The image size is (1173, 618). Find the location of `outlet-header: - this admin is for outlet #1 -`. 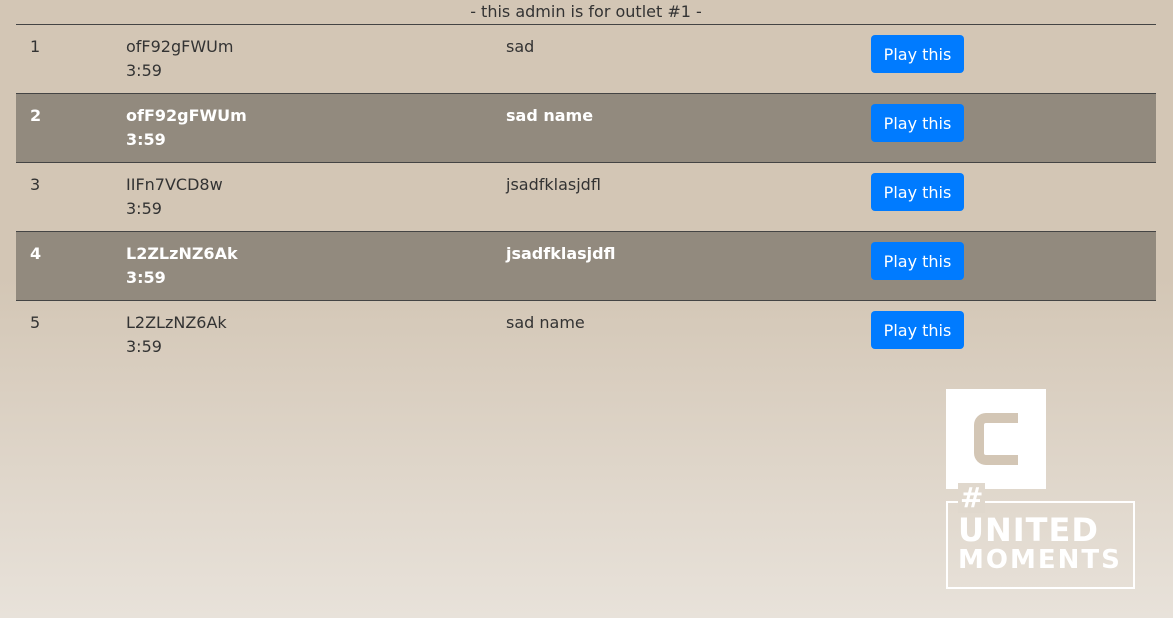

outlet-header: - this admin is for outlet #1 - is located at coordinates (586, 12).